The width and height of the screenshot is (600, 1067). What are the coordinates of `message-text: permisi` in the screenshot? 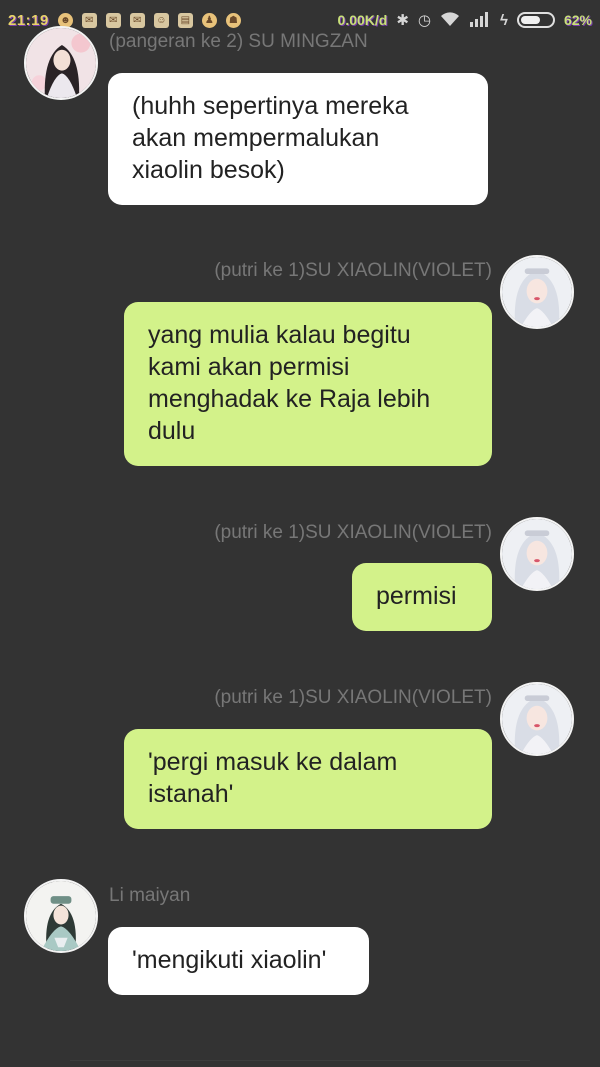 It's located at (416, 596).